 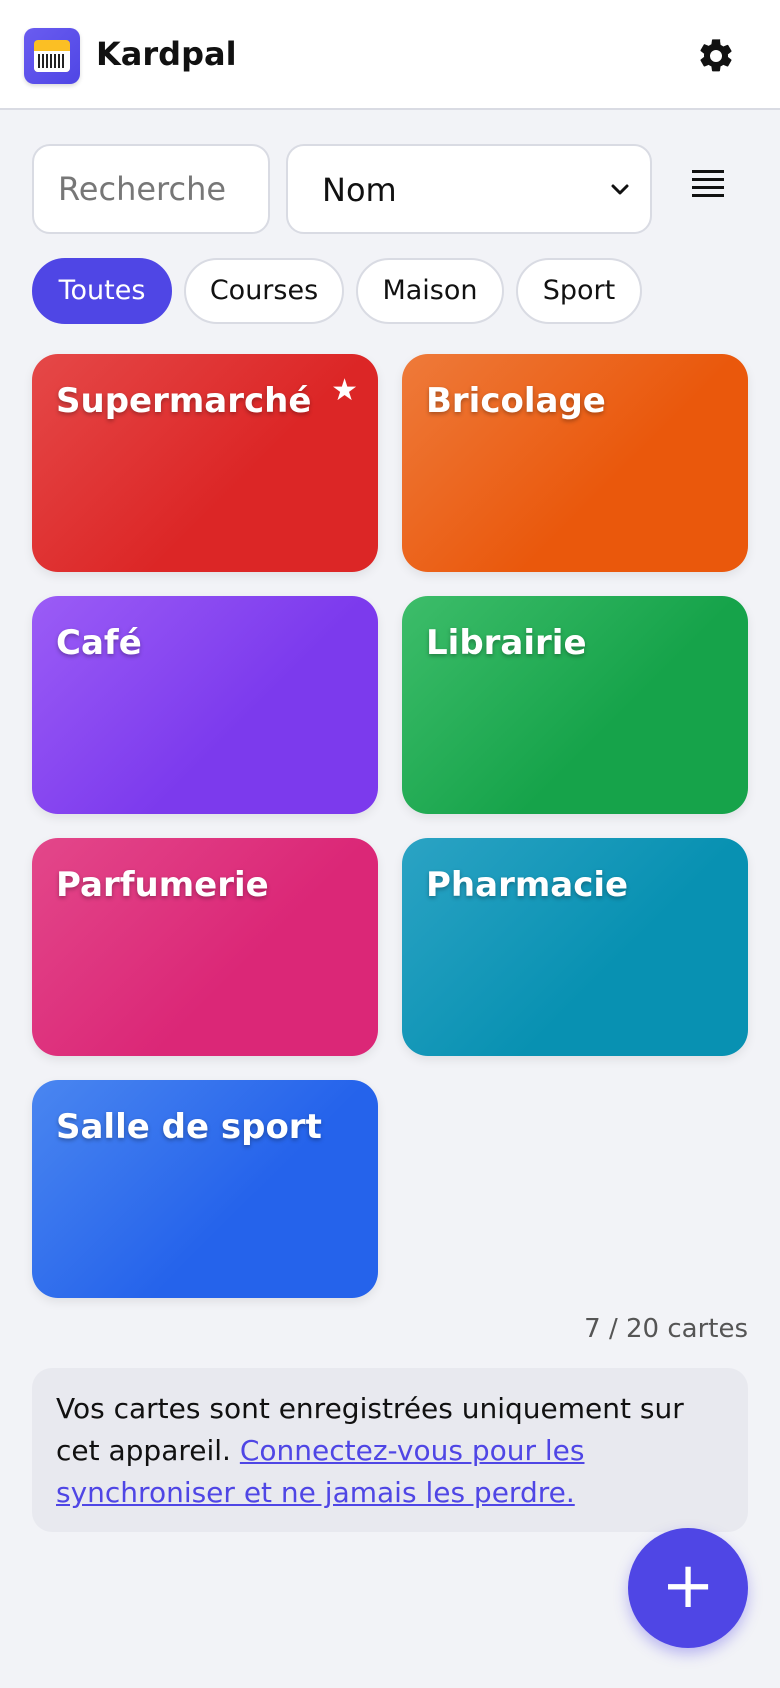 I want to click on card-name: Café, so click(x=99, y=643).